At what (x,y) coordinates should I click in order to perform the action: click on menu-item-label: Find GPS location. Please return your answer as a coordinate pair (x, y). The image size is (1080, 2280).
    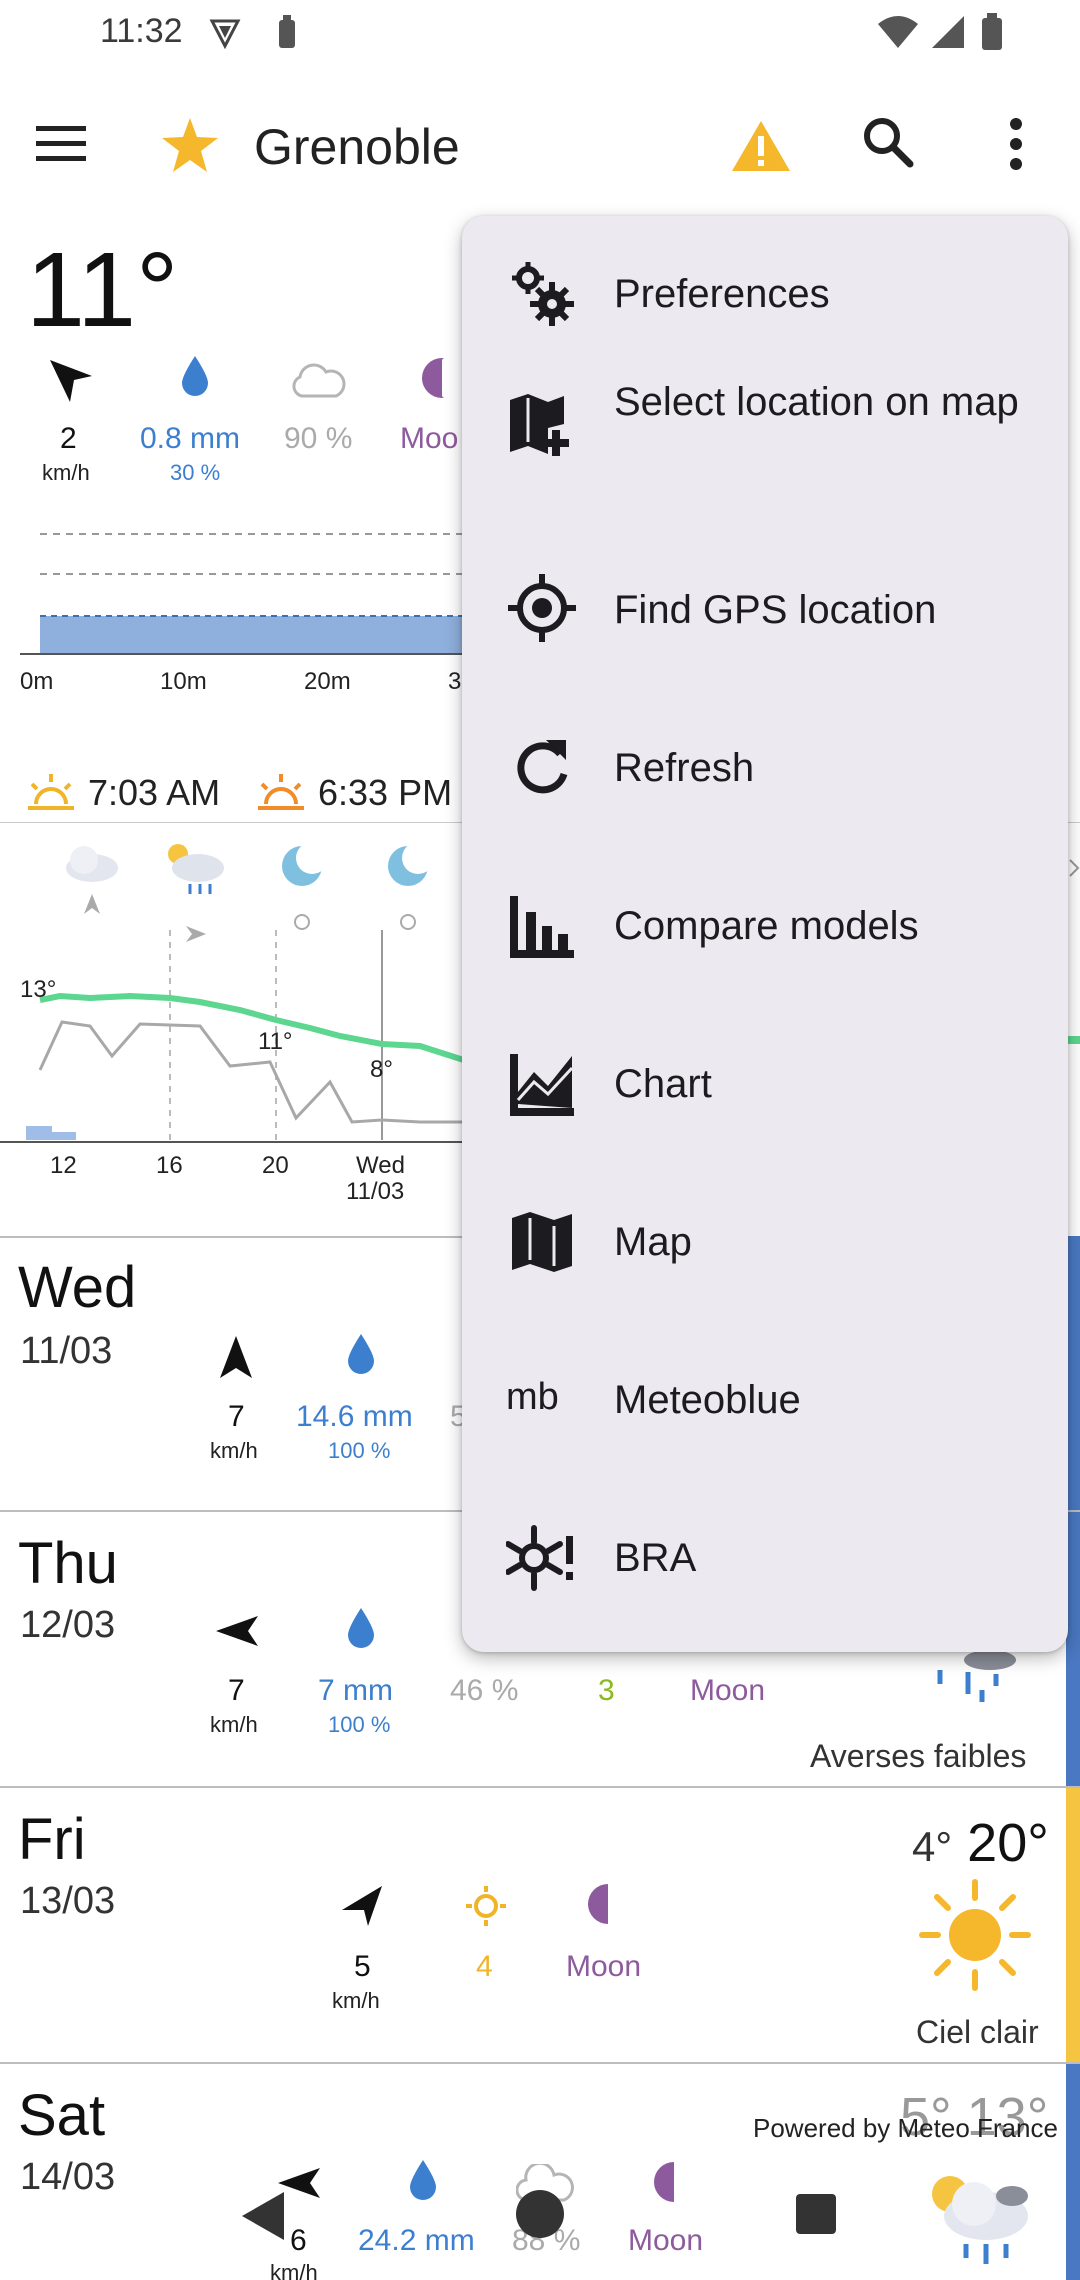
    Looking at the image, I should click on (775, 610).